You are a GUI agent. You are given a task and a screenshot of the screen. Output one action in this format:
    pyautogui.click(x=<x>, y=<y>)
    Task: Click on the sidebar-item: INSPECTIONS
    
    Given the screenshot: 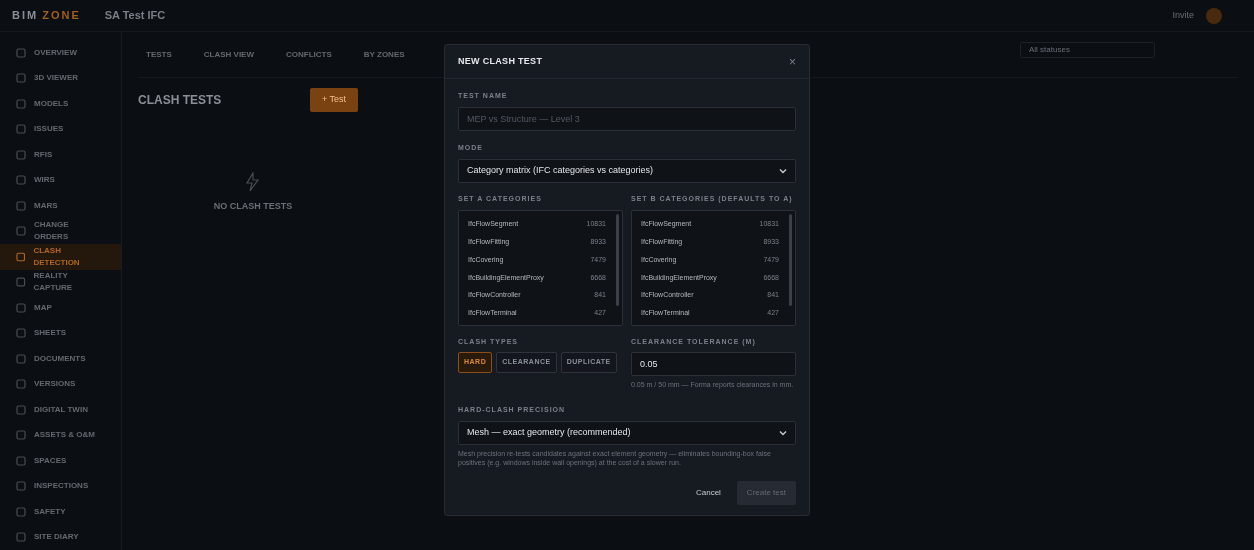 What is the action you would take?
    pyautogui.click(x=60, y=486)
    